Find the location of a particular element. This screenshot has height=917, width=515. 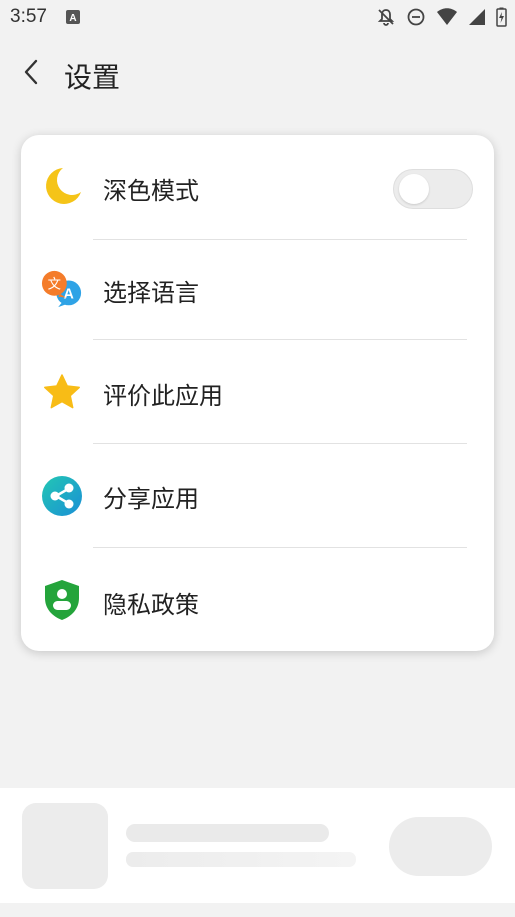

dark-mode-toggle is located at coordinates (433, 189).